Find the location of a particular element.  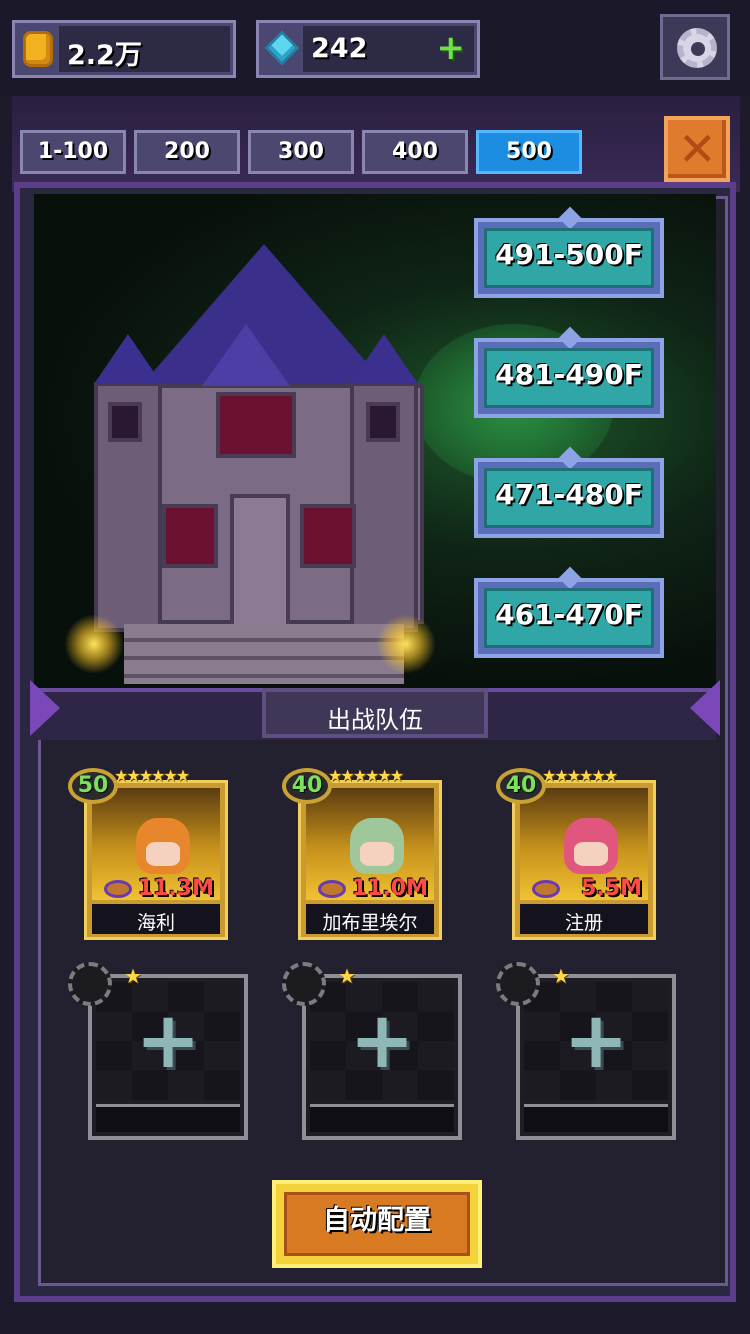

floor-range-461-470-button: 461-470F is located at coordinates (569, 612).